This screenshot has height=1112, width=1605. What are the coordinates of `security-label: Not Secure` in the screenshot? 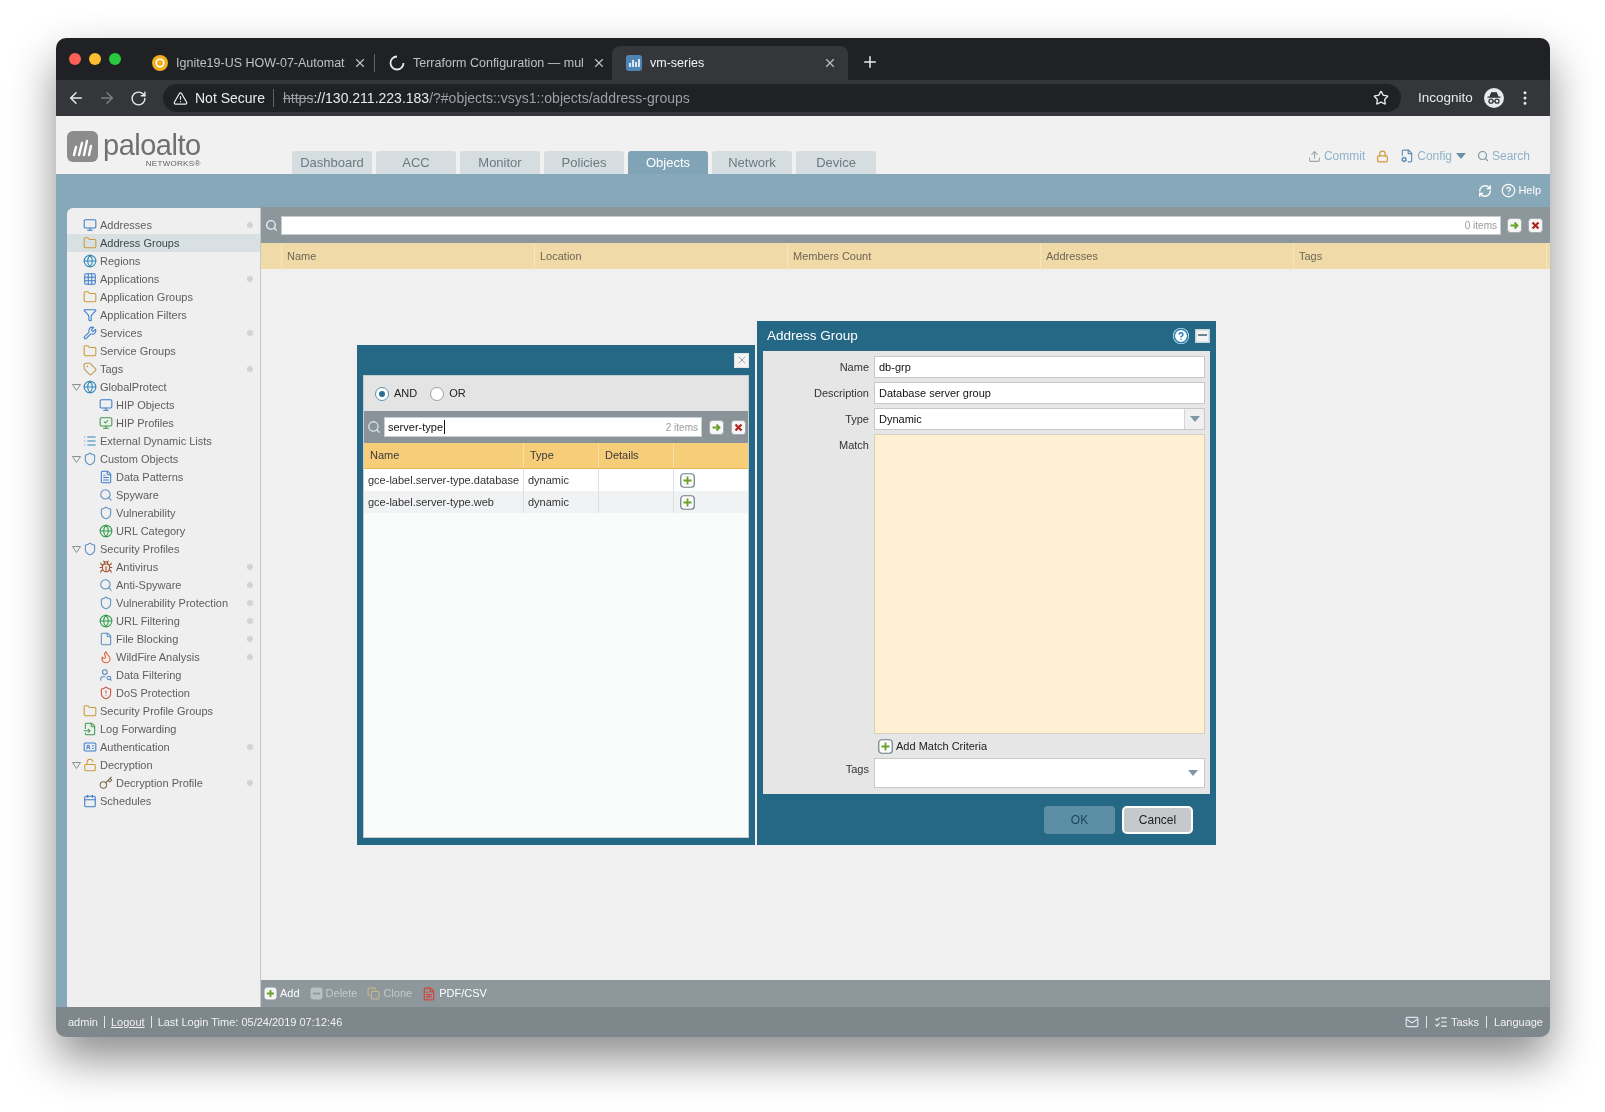 It's located at (230, 98).